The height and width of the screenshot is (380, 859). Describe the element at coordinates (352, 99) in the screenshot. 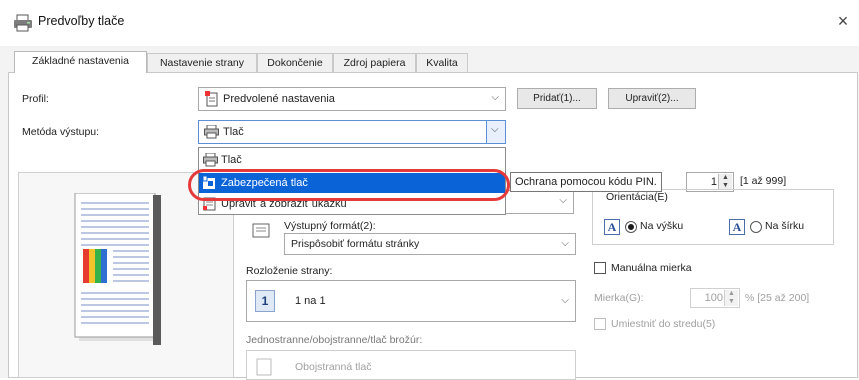

I see `profile-select: Predvolené nastavenia ⌵` at that location.